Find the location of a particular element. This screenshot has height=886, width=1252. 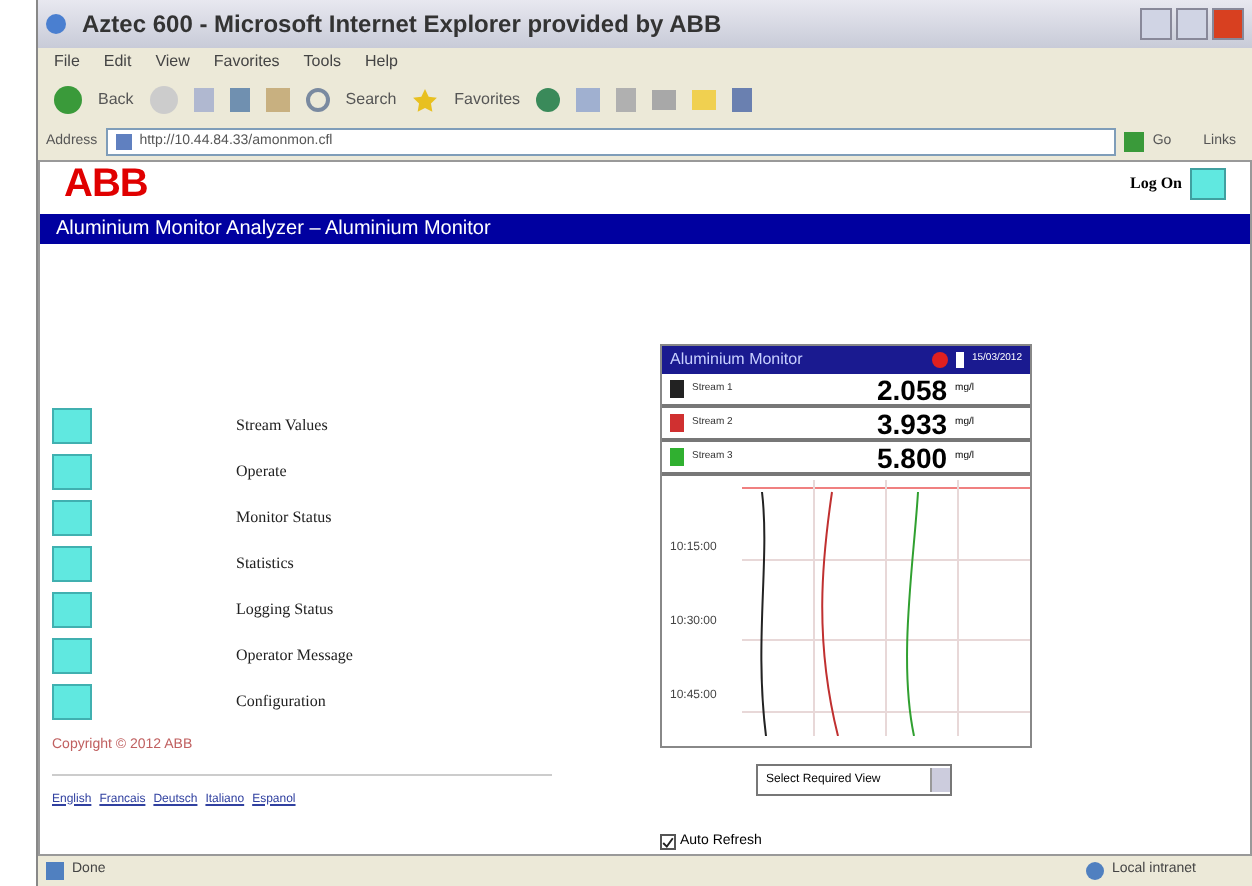

star-icon is located at coordinates (425, 100).